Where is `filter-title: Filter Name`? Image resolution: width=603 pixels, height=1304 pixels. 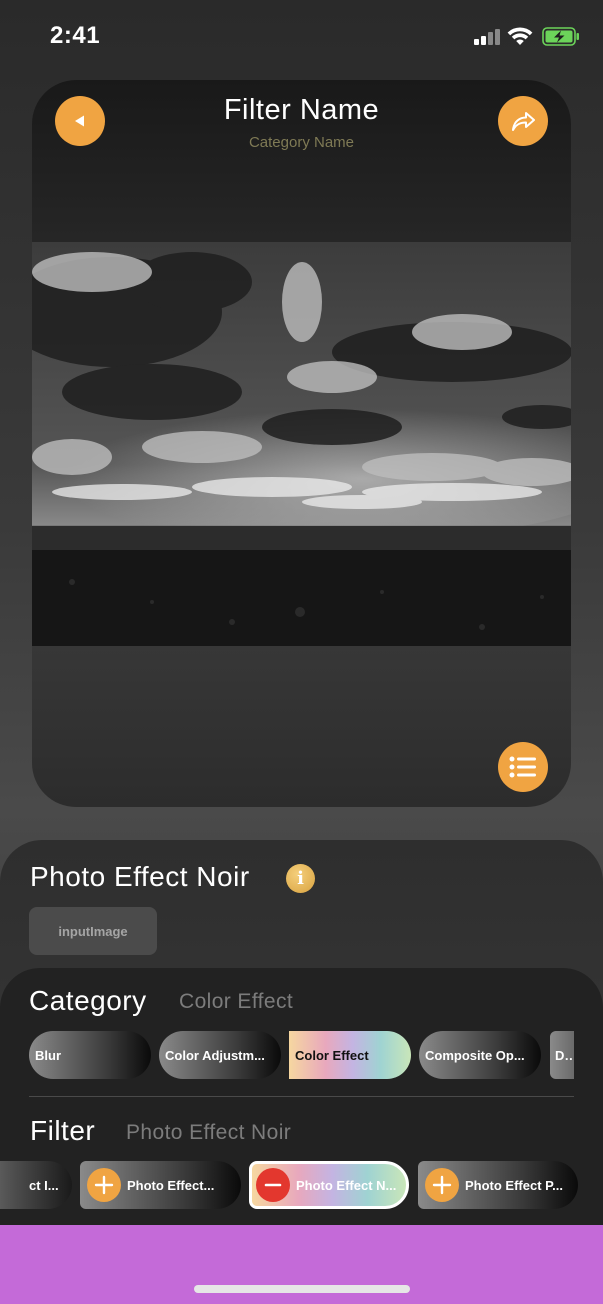
filter-title: Filter Name is located at coordinates (301, 110).